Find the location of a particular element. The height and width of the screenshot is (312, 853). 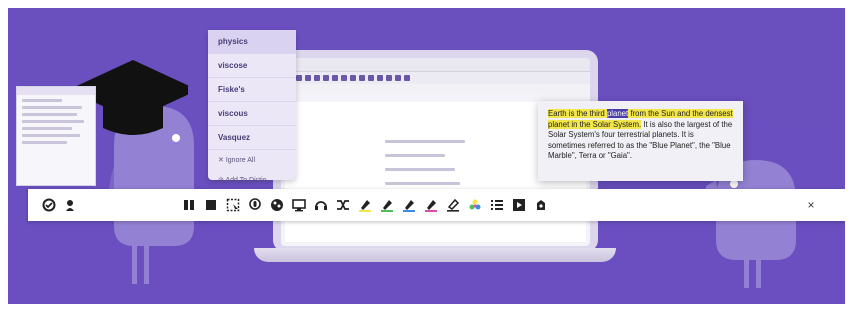

picture-dictionary-icon is located at coordinates (277, 205).